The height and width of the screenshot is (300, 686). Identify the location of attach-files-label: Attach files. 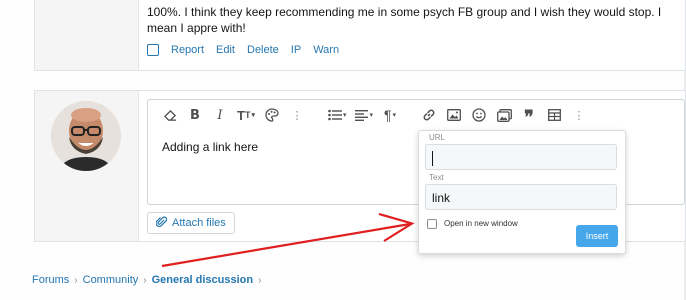
(199, 223).